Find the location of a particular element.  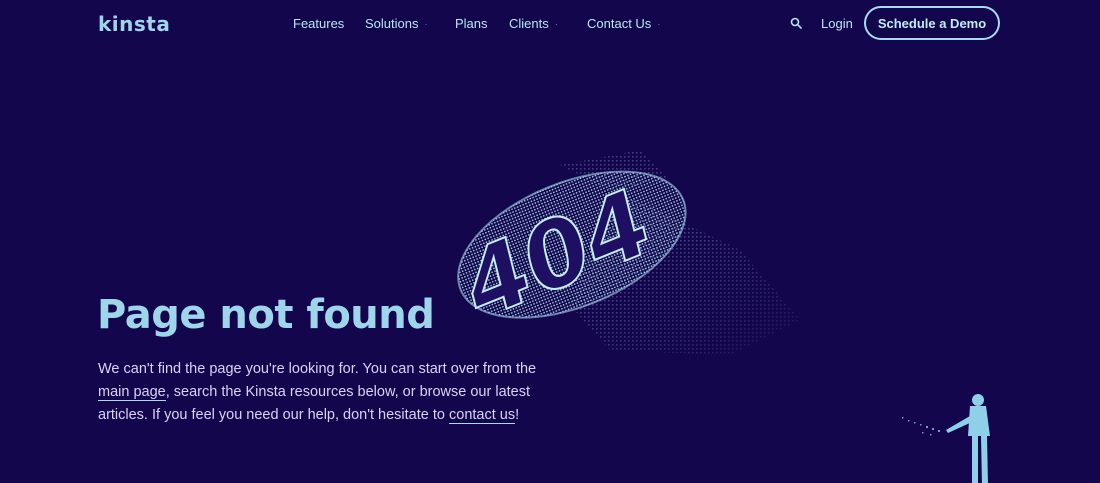

404-illustration: 404 is located at coordinates (626, 252).